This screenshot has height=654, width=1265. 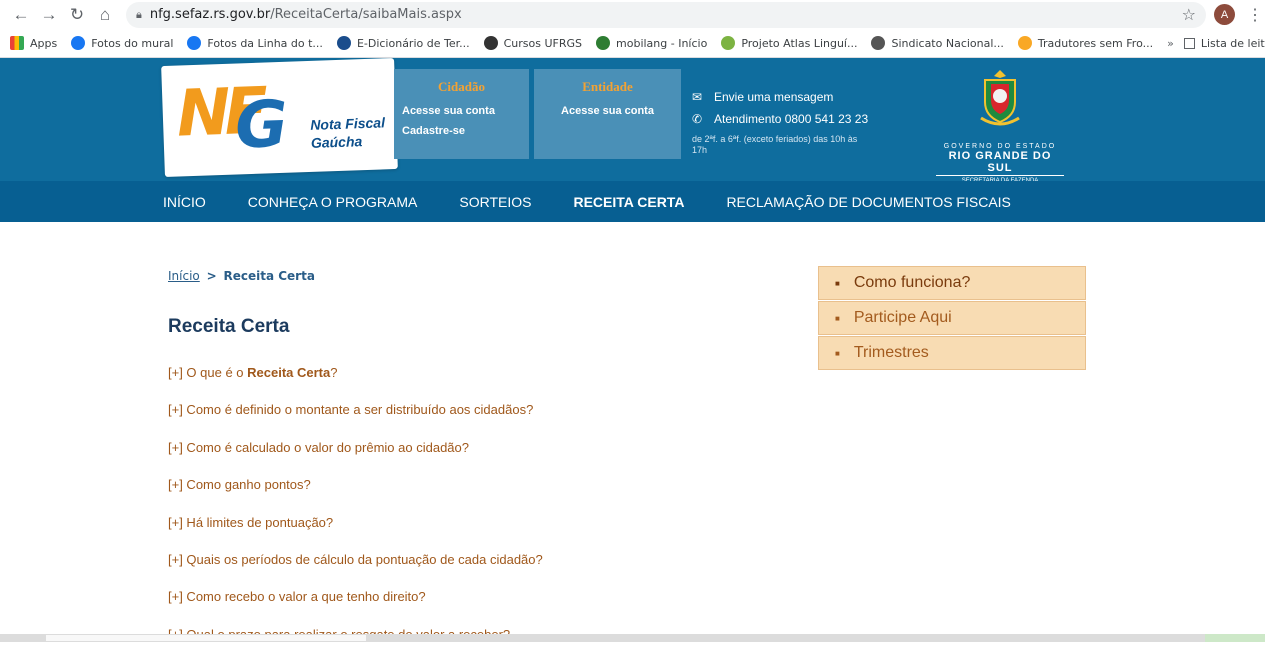 I want to click on phone-label: Atendimento 0800 541 23 23, so click(x=791, y=119).